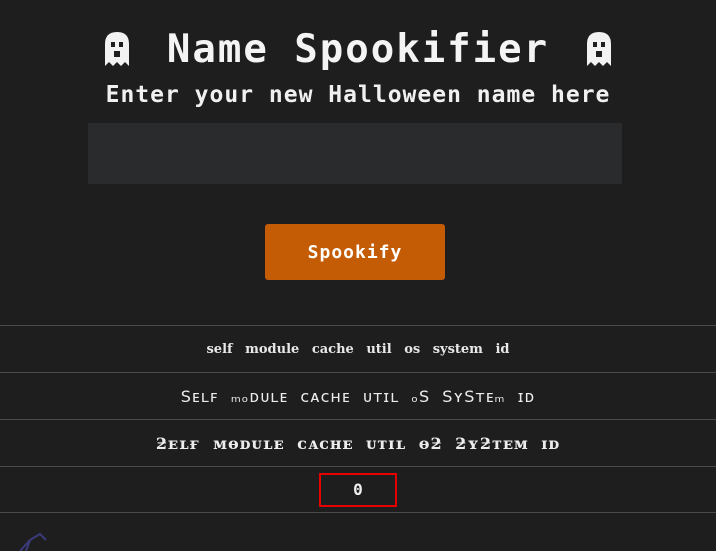 This screenshot has width=716, height=551. What do you see at coordinates (33, 541) in the screenshot?
I see `decorative-scribble` at bounding box center [33, 541].